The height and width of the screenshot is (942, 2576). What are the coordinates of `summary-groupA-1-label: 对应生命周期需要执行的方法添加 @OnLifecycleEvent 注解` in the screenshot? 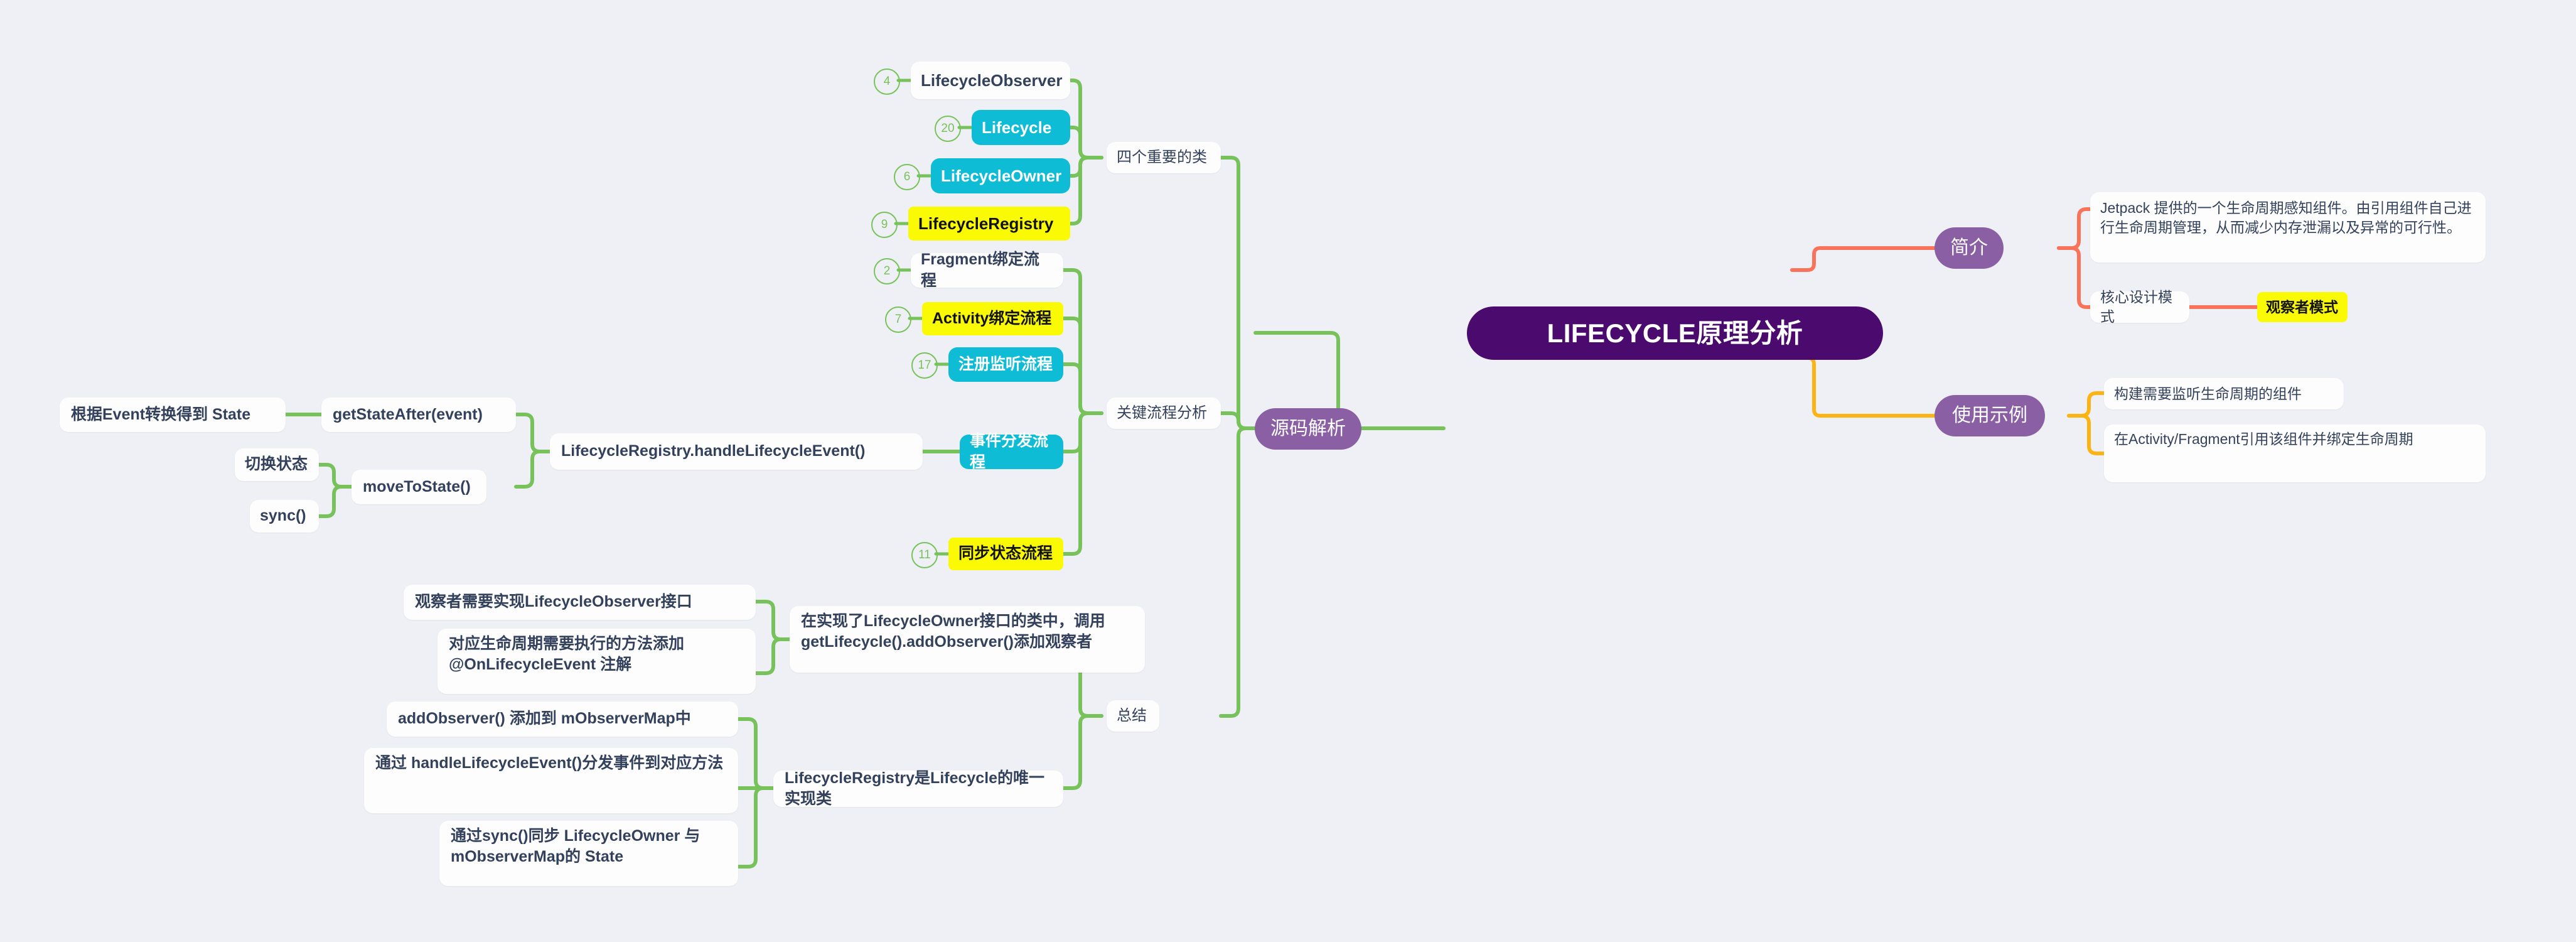 It's located at (569, 654).